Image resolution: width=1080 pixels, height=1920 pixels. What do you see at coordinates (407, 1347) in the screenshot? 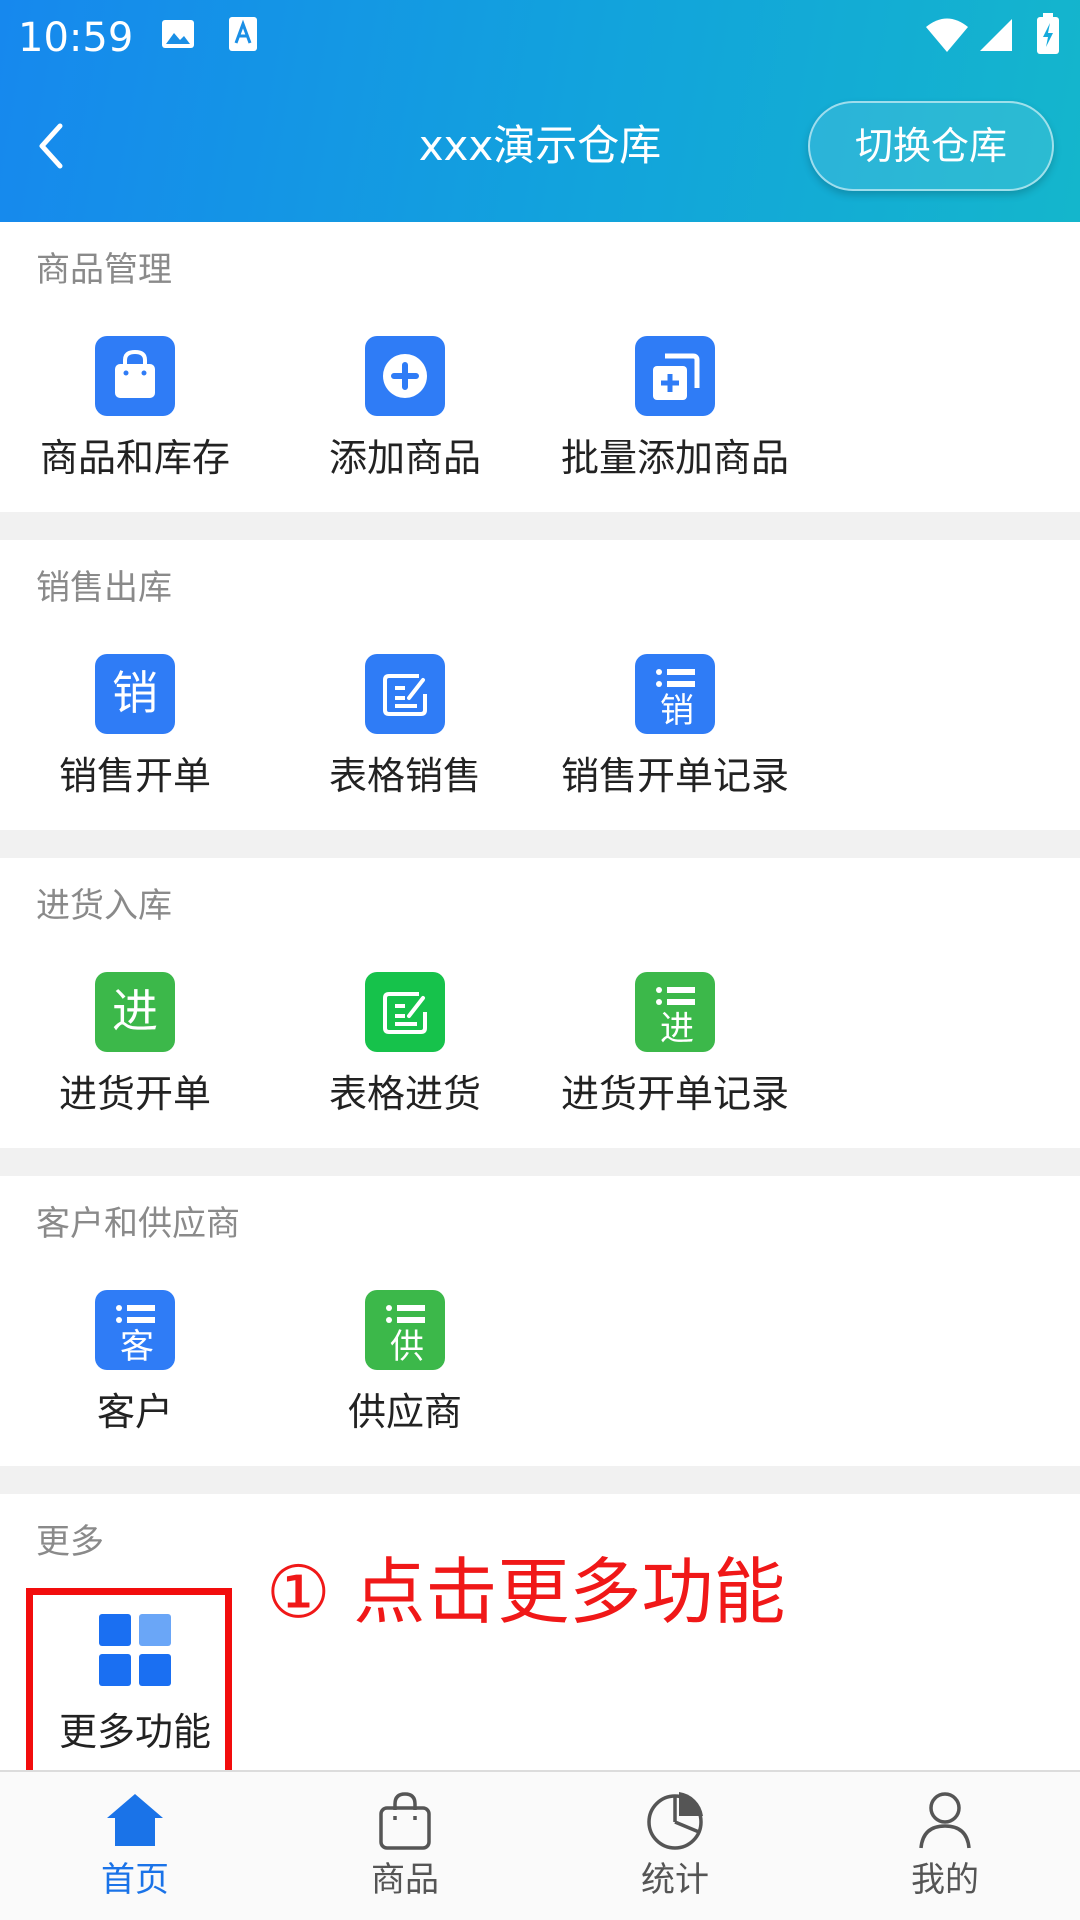
I see `icon-glyph: 供` at bounding box center [407, 1347].